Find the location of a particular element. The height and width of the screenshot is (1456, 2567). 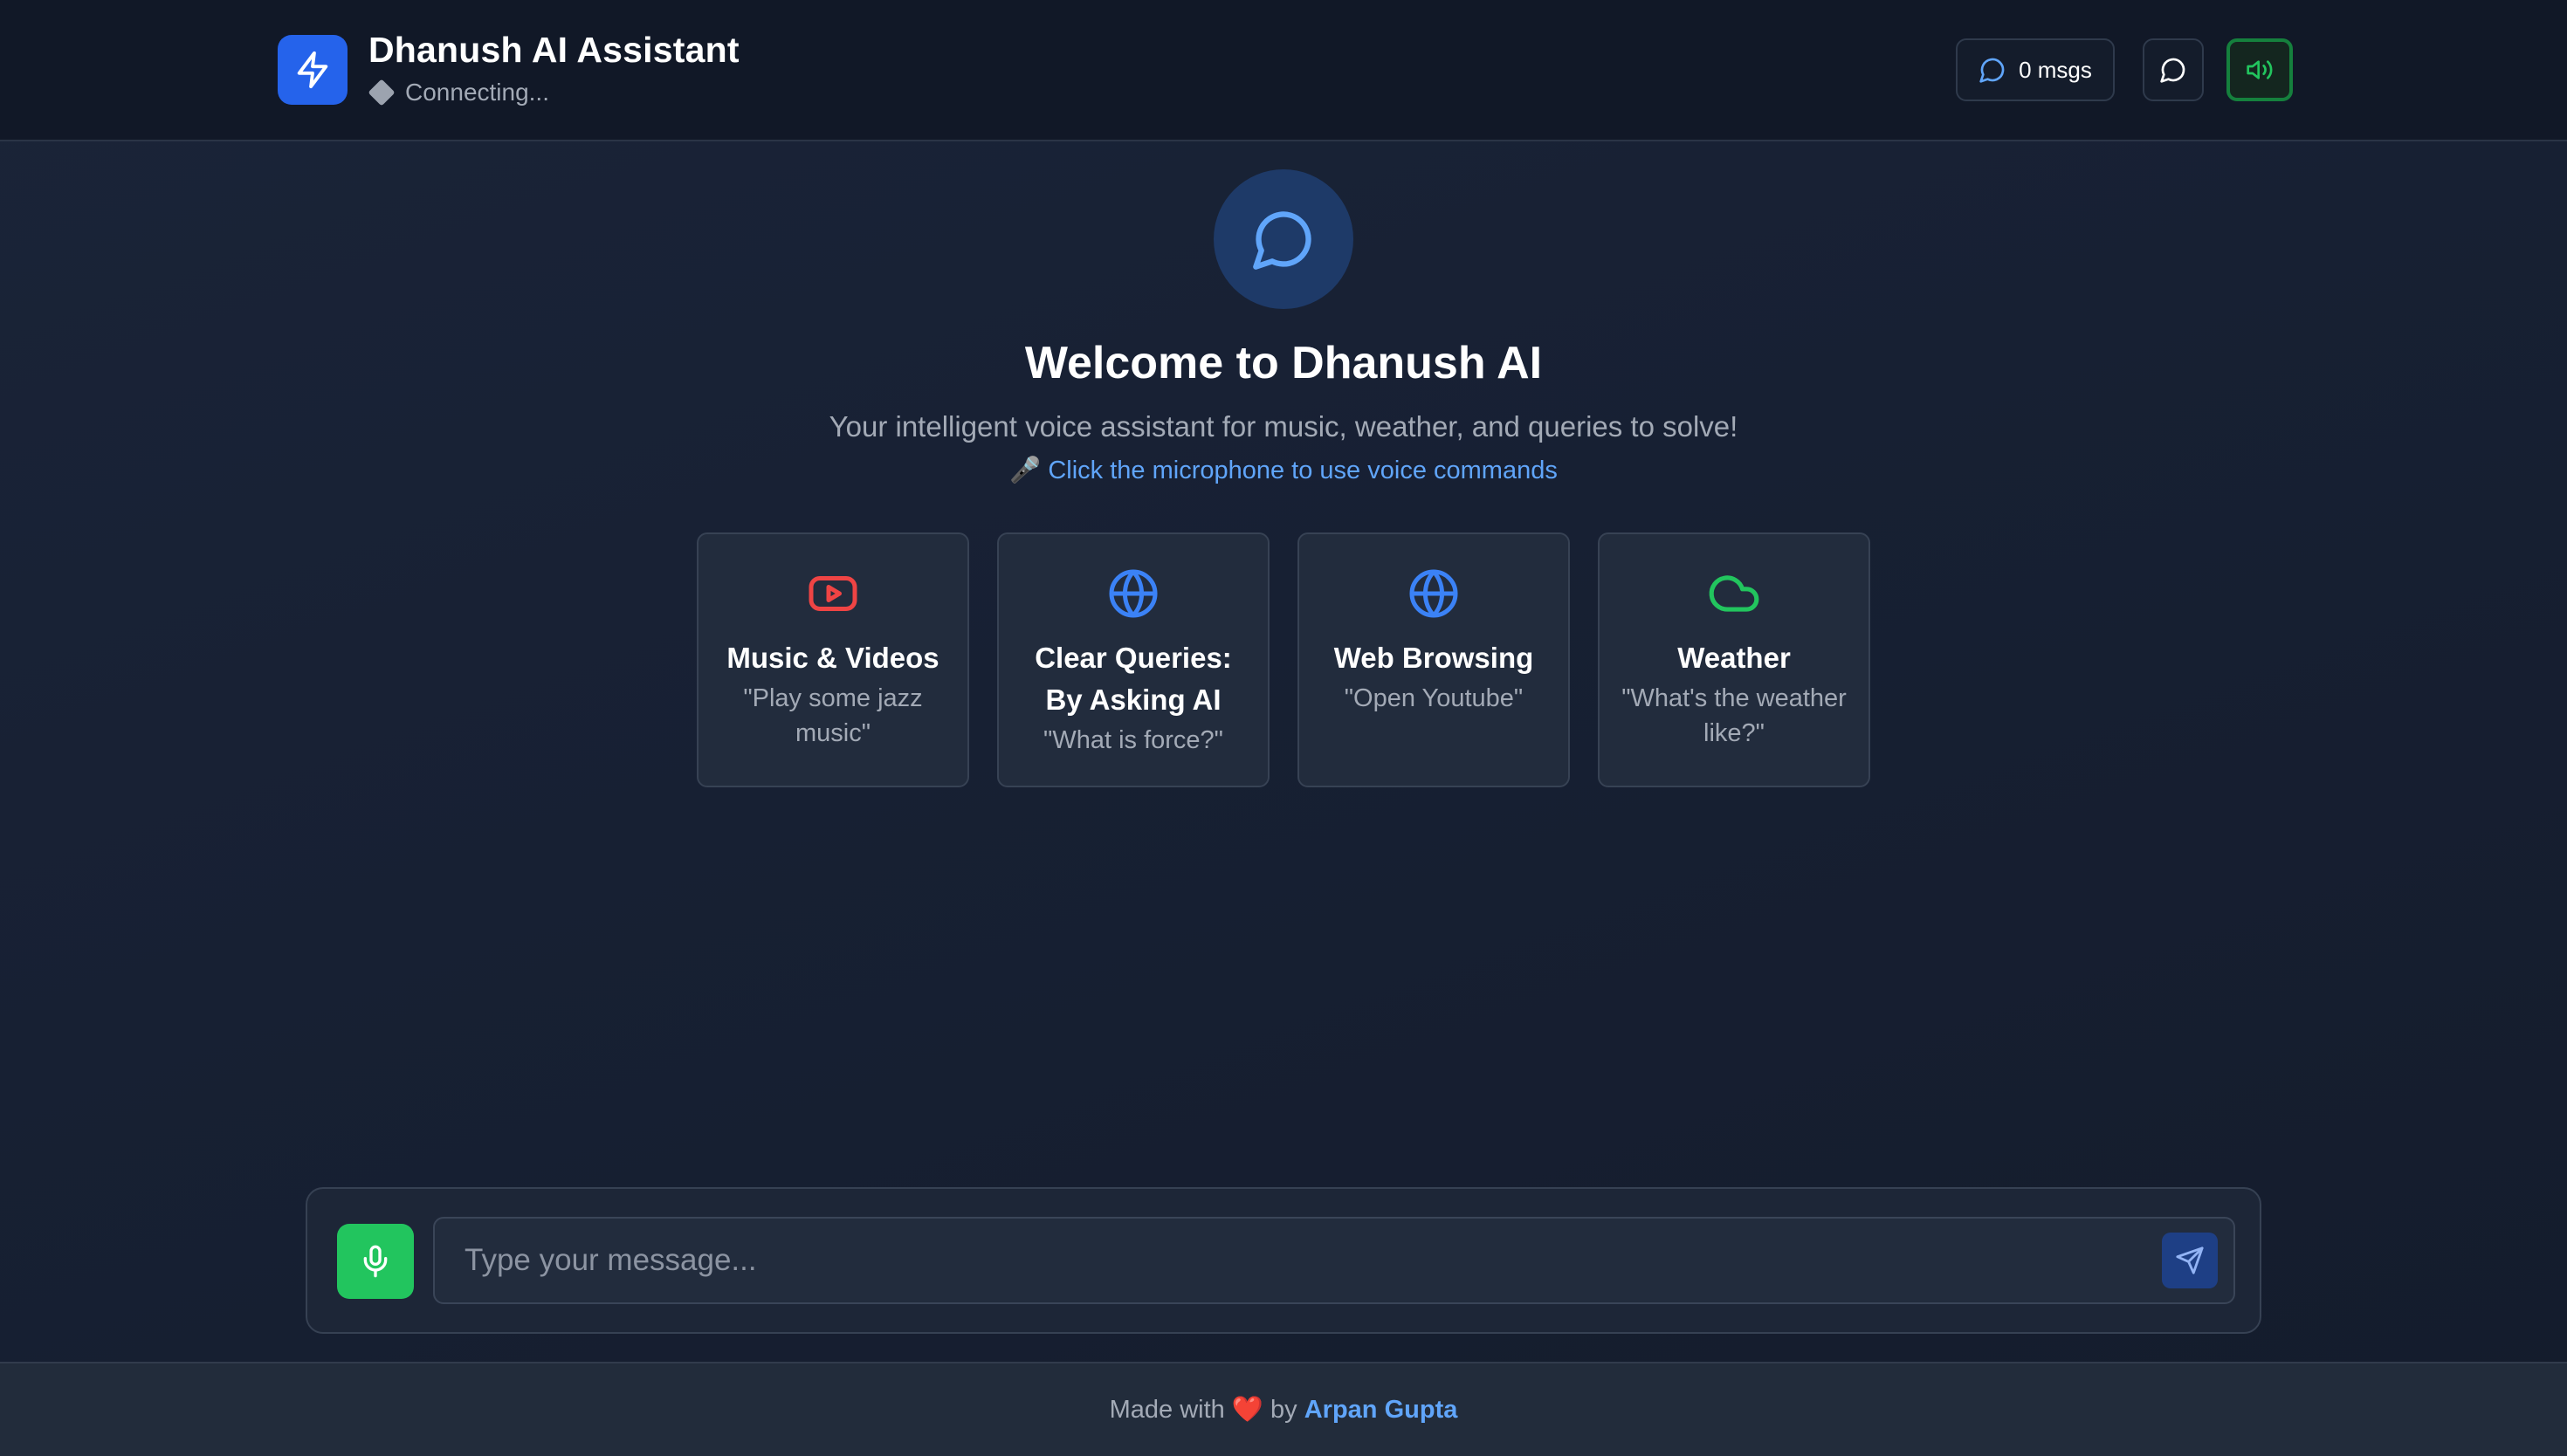

microphone-button is located at coordinates (375, 1261).